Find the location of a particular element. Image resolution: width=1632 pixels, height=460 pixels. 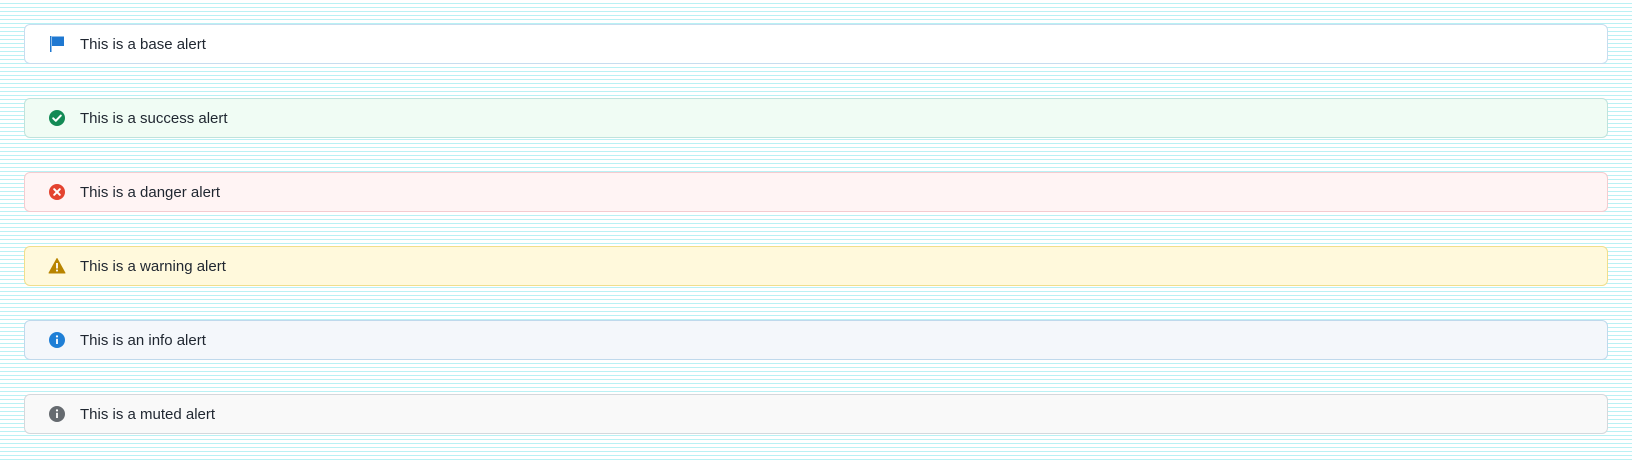

alert-muted: This is a muted alert is located at coordinates (816, 414).